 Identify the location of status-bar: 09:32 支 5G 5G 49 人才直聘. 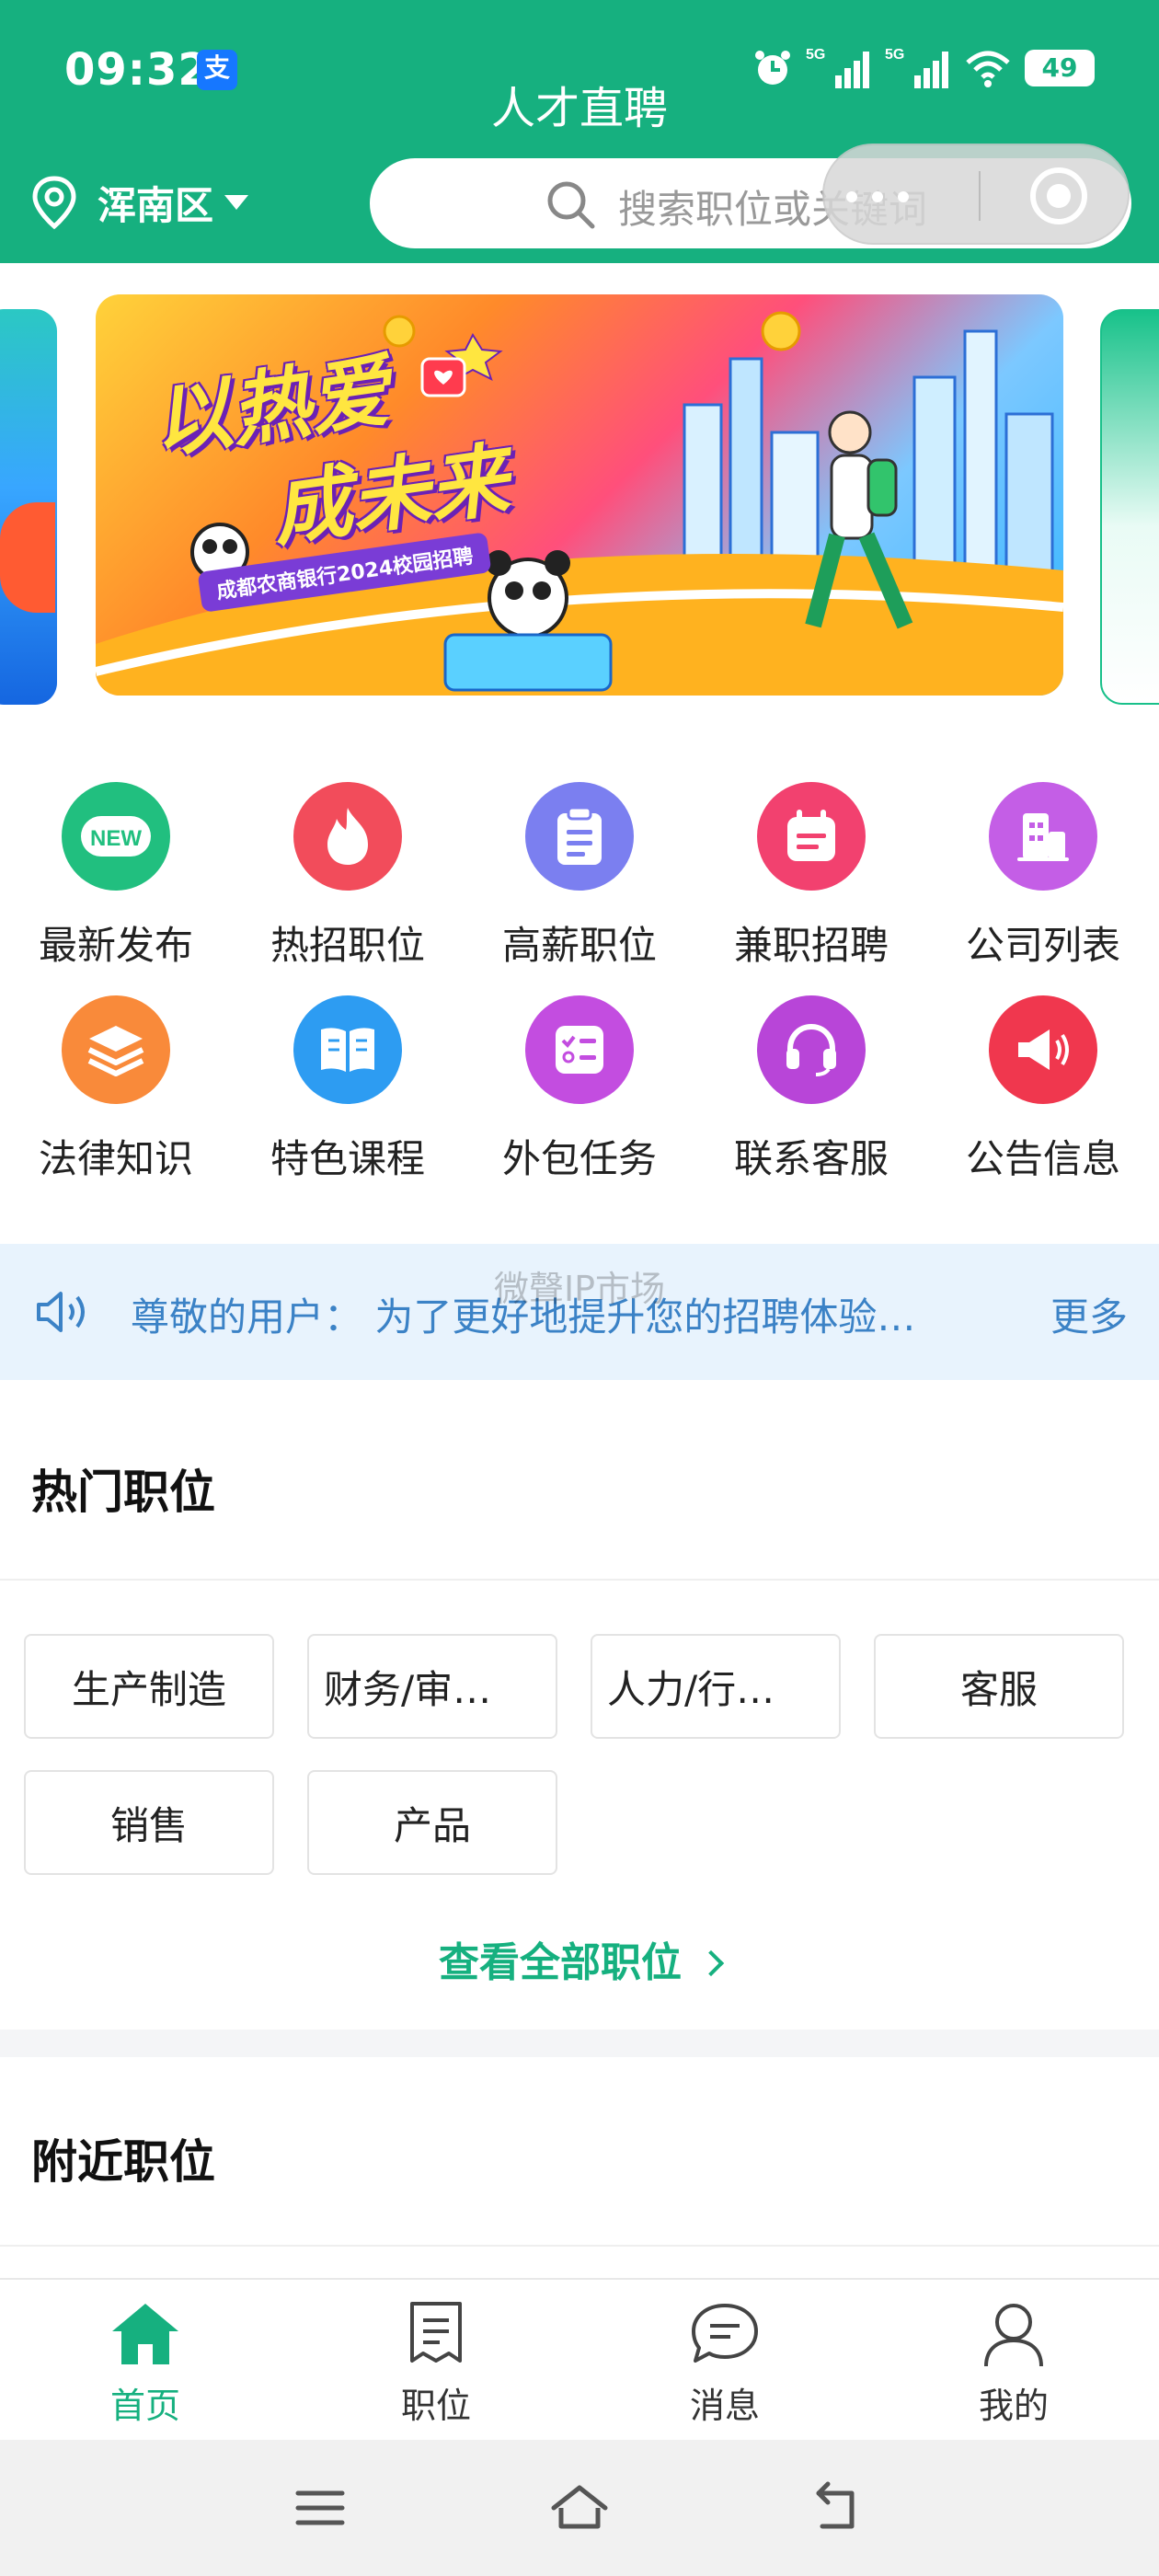
(579, 69).